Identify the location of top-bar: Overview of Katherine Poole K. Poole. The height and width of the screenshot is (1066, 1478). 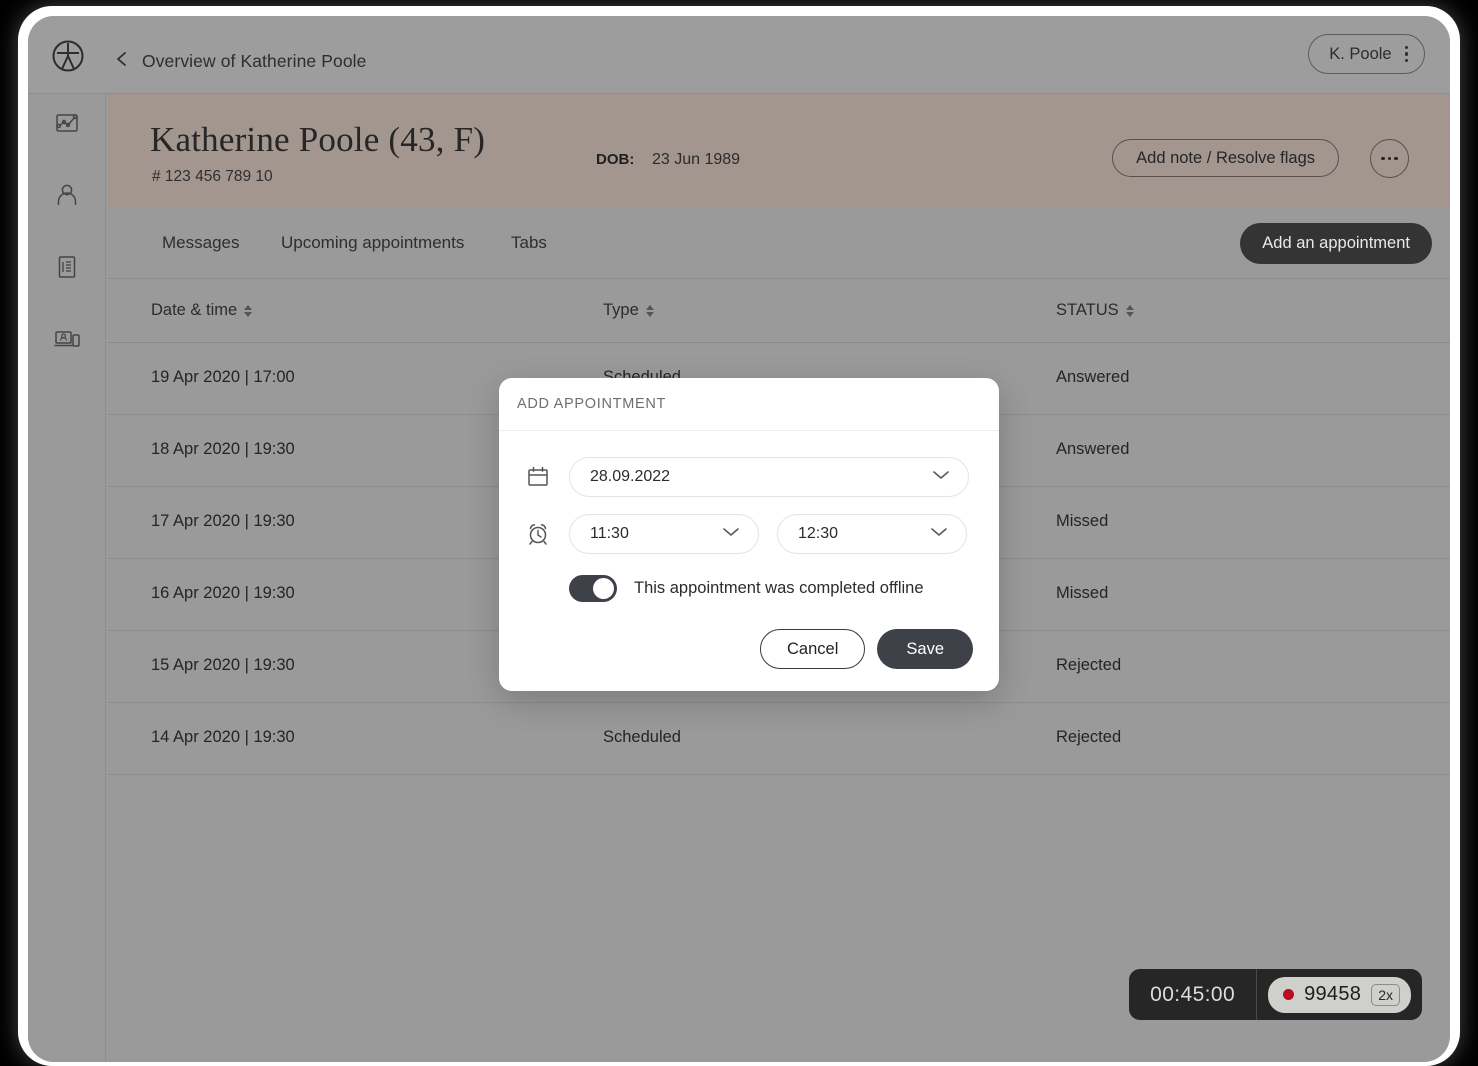
(739, 55).